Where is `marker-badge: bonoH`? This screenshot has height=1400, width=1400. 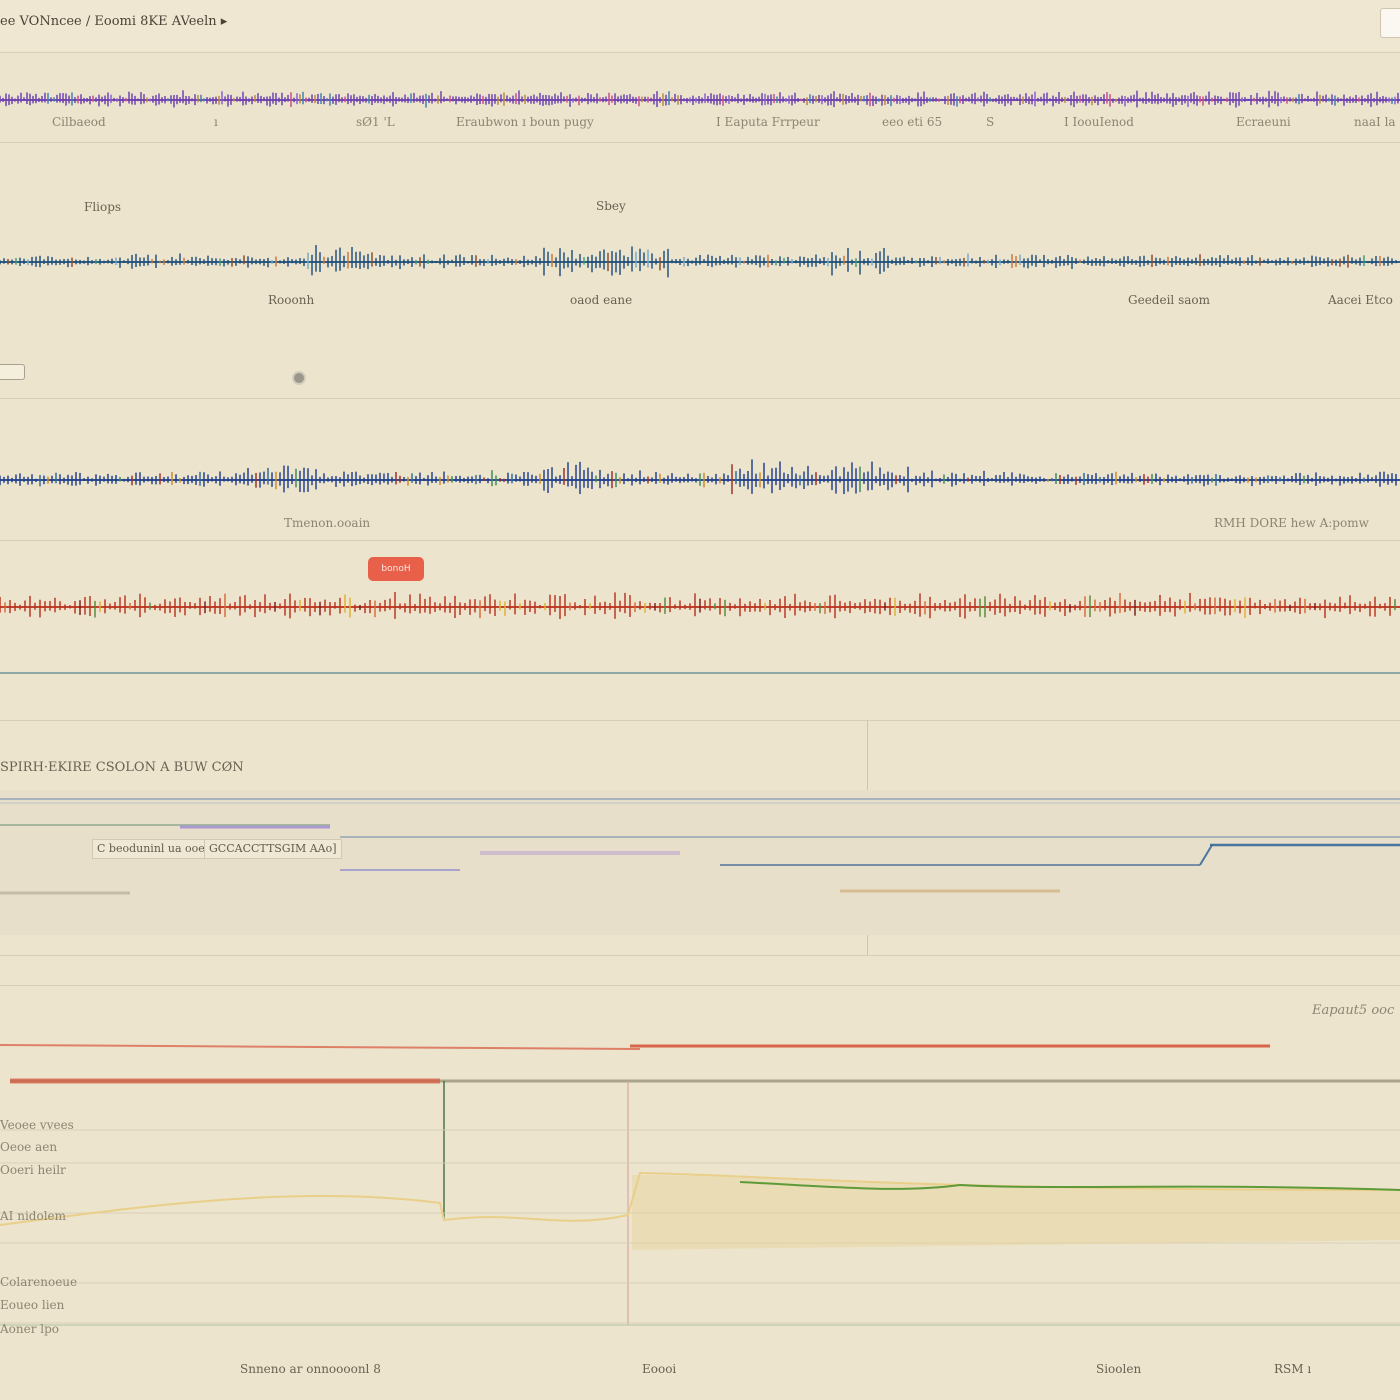
marker-badge: bonoH is located at coordinates (396, 569).